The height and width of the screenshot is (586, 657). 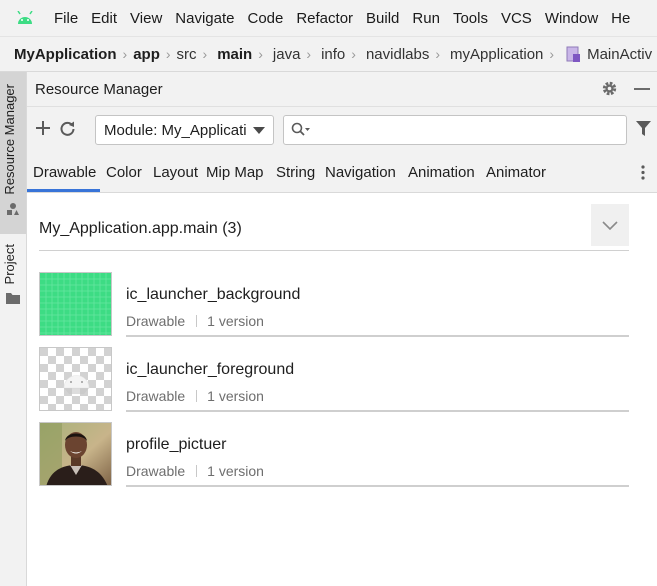 I want to click on tab-layout: Layout, so click(x=175, y=172).